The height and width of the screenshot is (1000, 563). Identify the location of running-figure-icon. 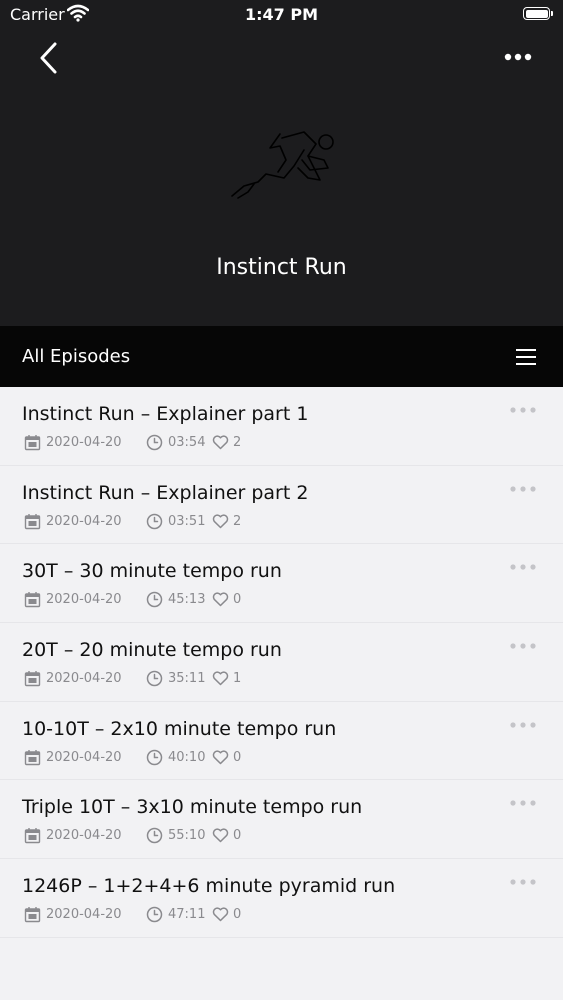
(282, 165).